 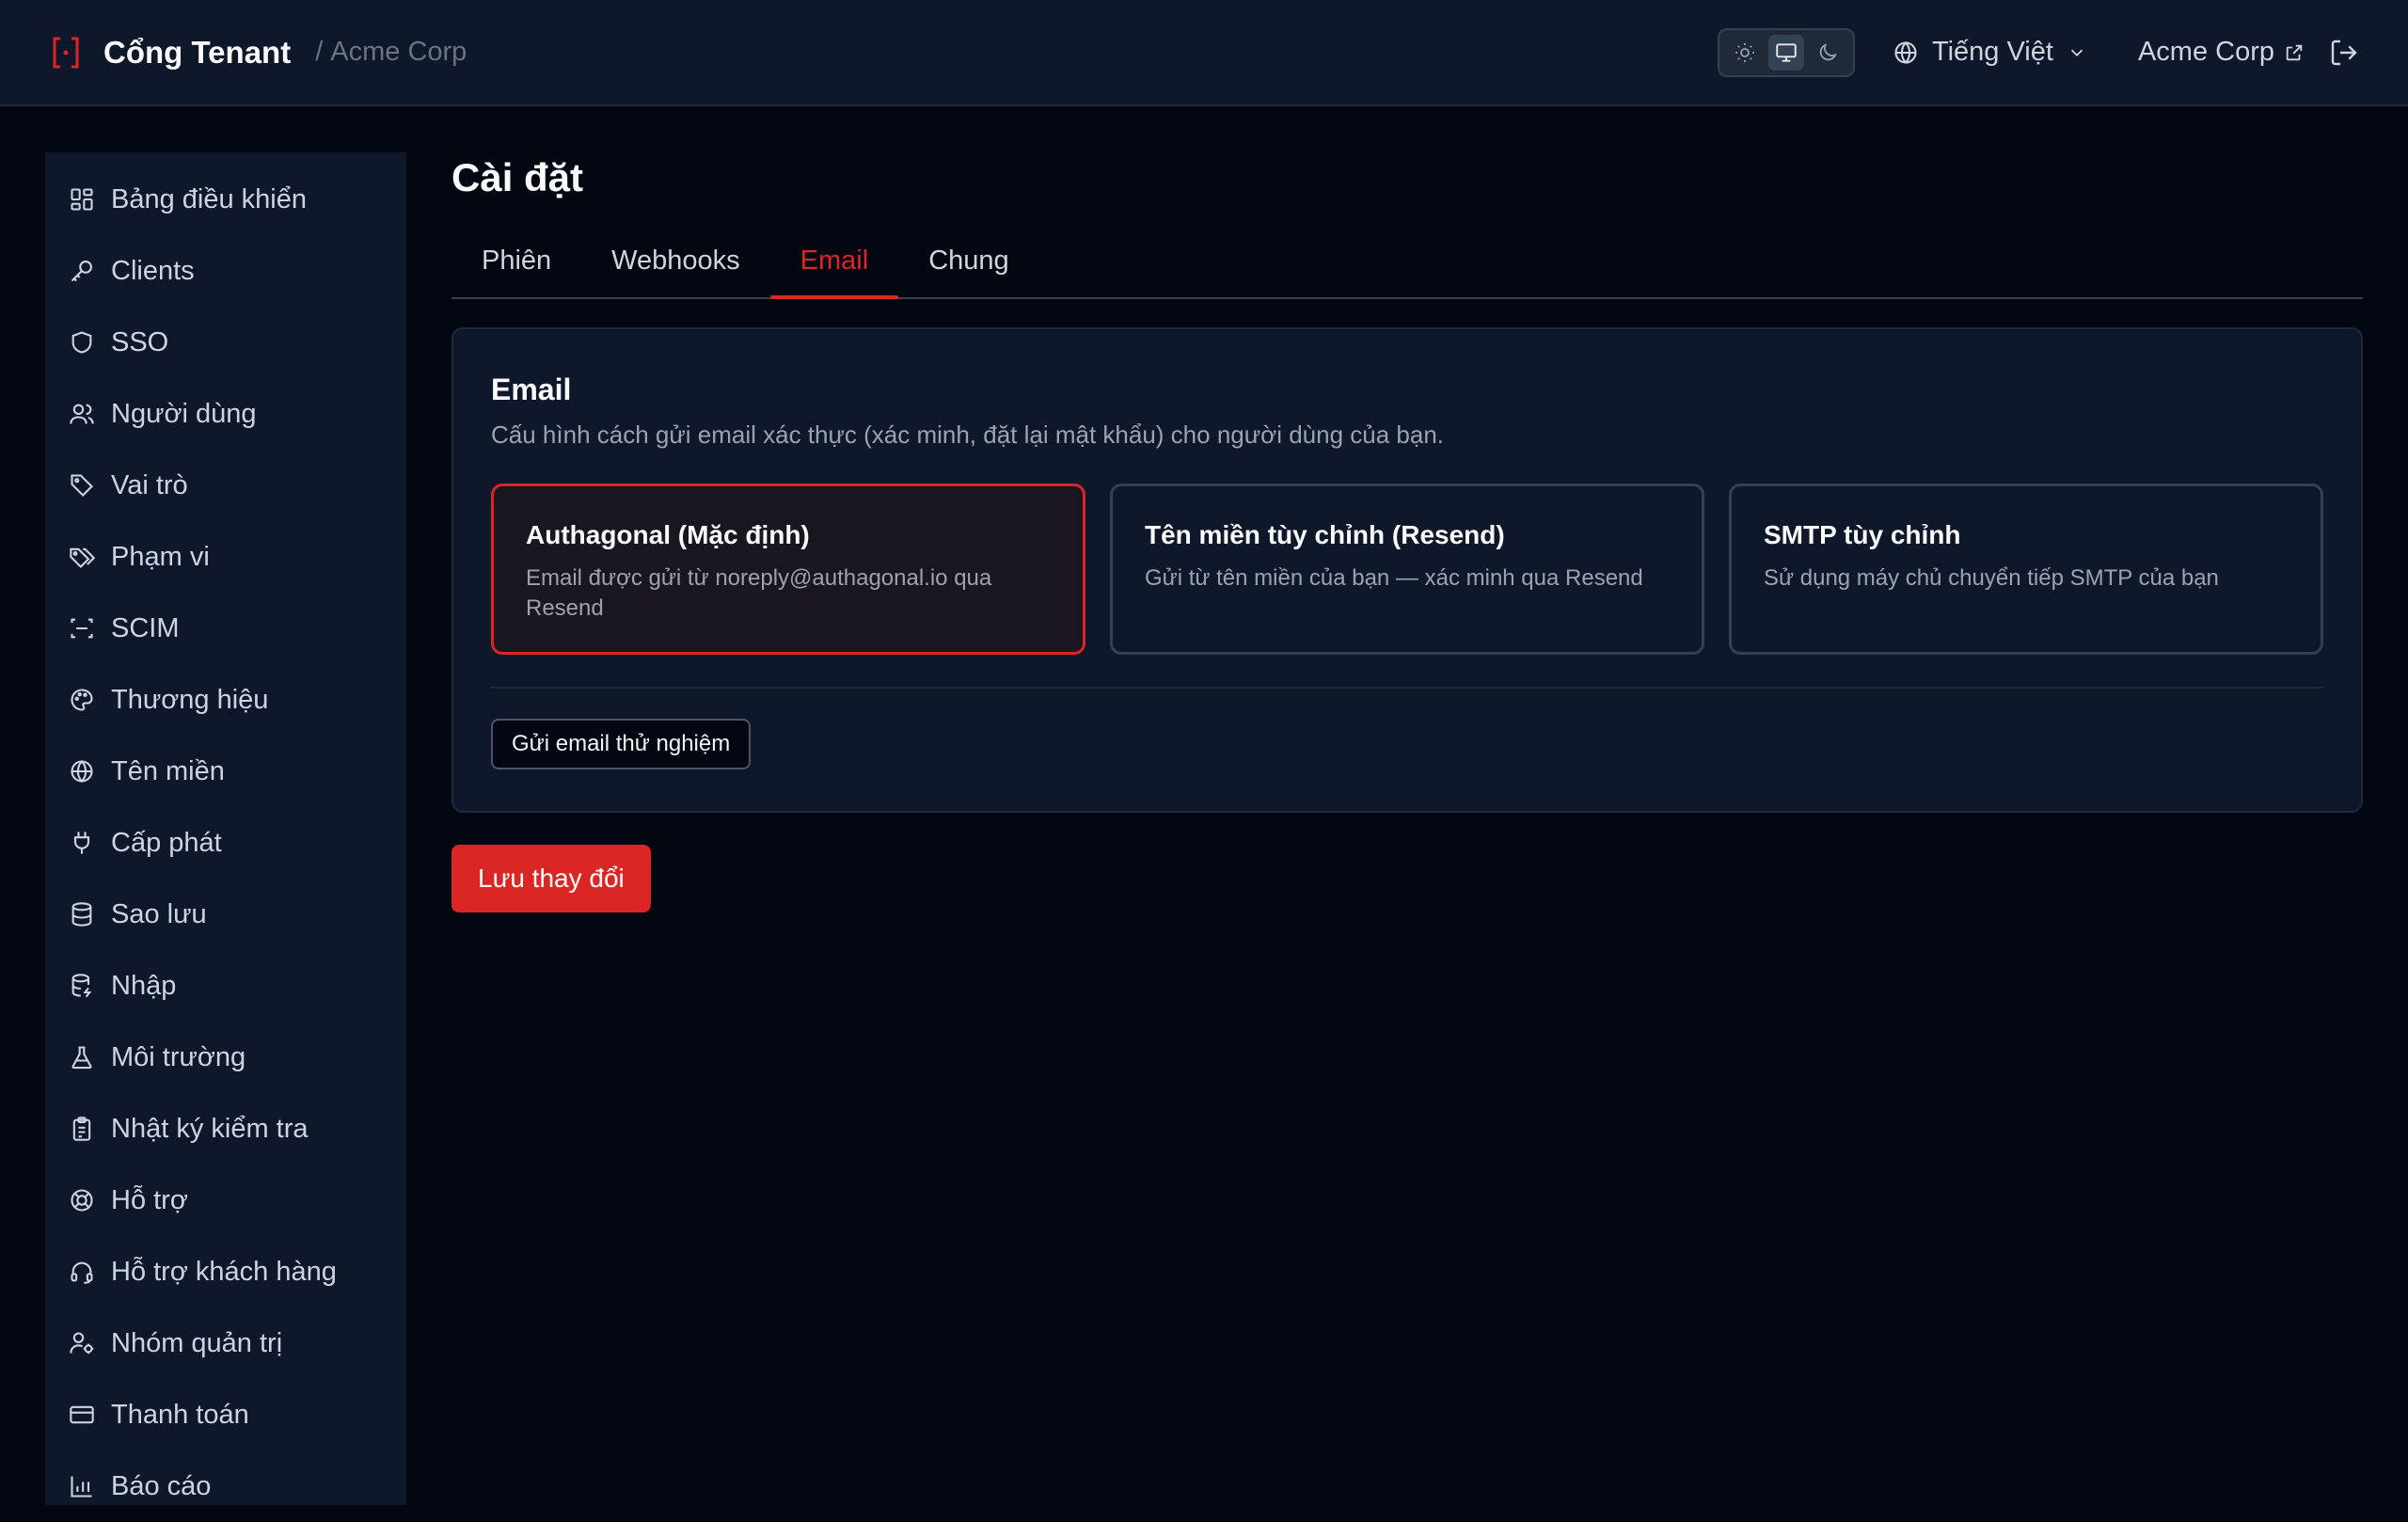 I want to click on user-cog-icon, so click(x=82, y=1343).